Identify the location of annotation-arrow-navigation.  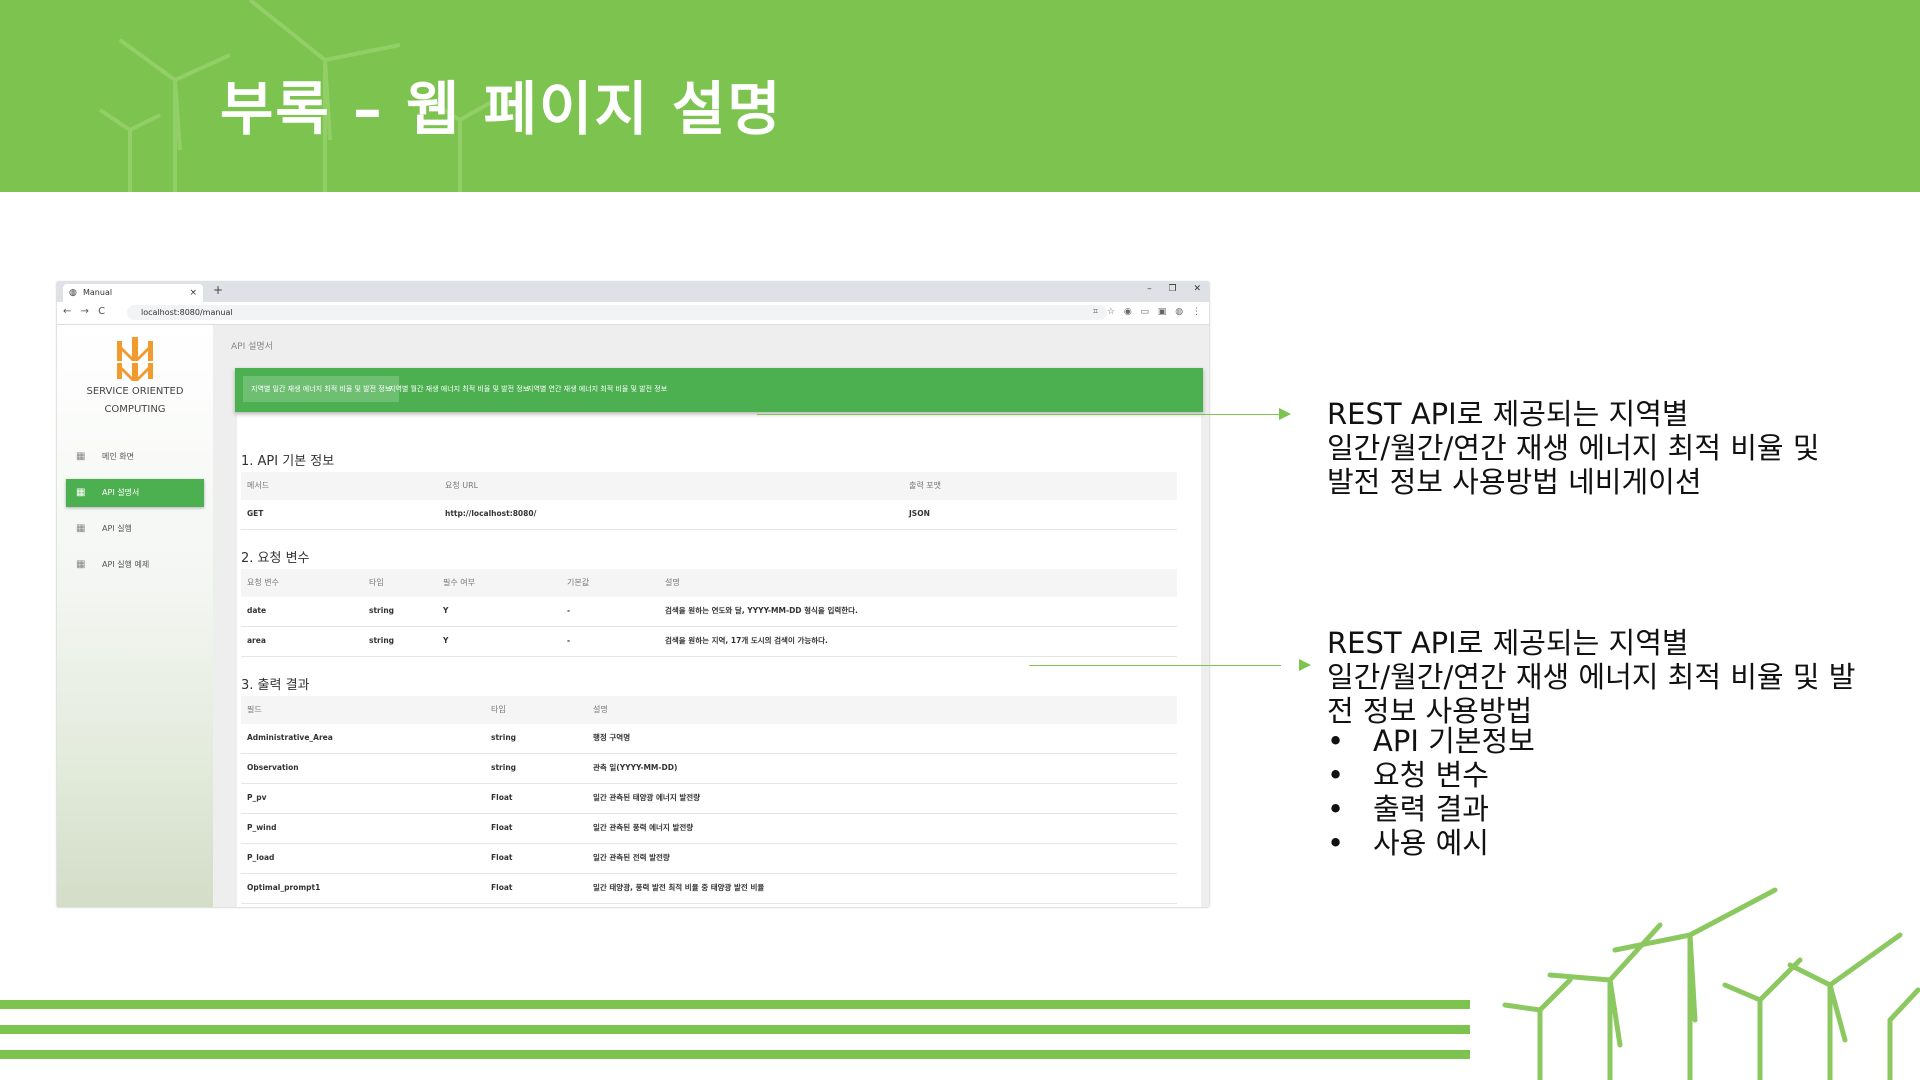
(1019, 414).